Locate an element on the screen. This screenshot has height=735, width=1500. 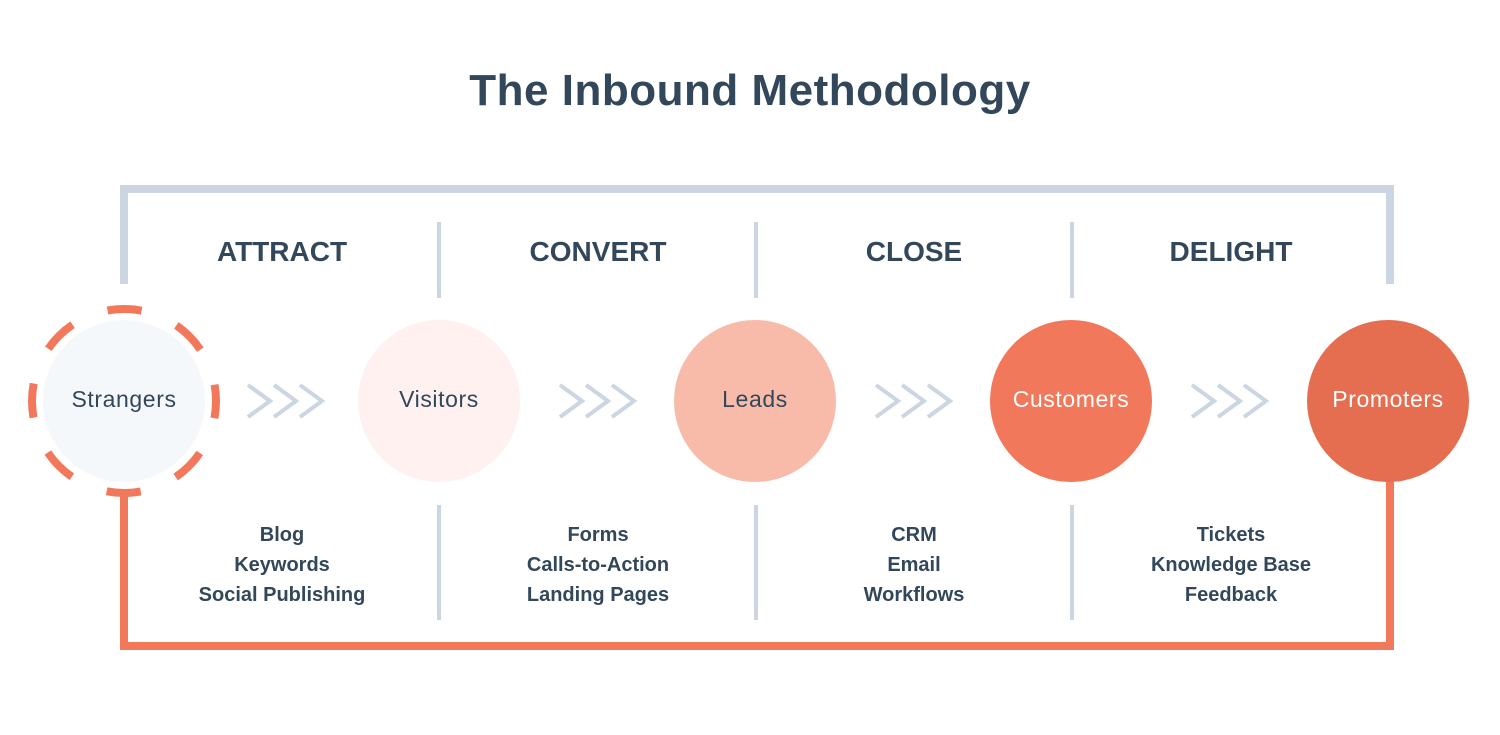
node-label-strangers: Strangers is located at coordinates (124, 399).